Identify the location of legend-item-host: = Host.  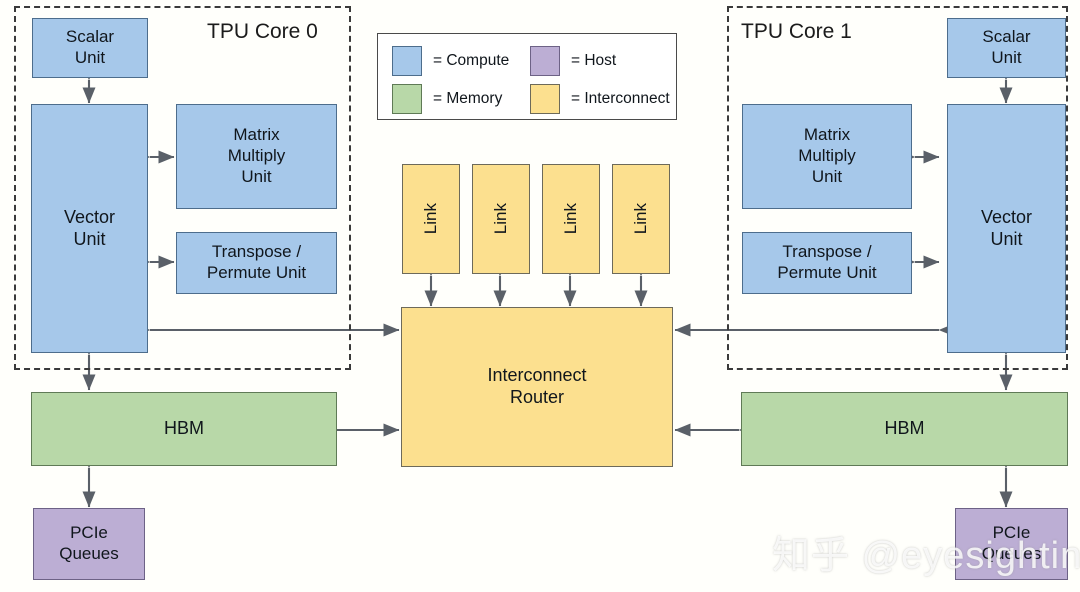
(573, 61).